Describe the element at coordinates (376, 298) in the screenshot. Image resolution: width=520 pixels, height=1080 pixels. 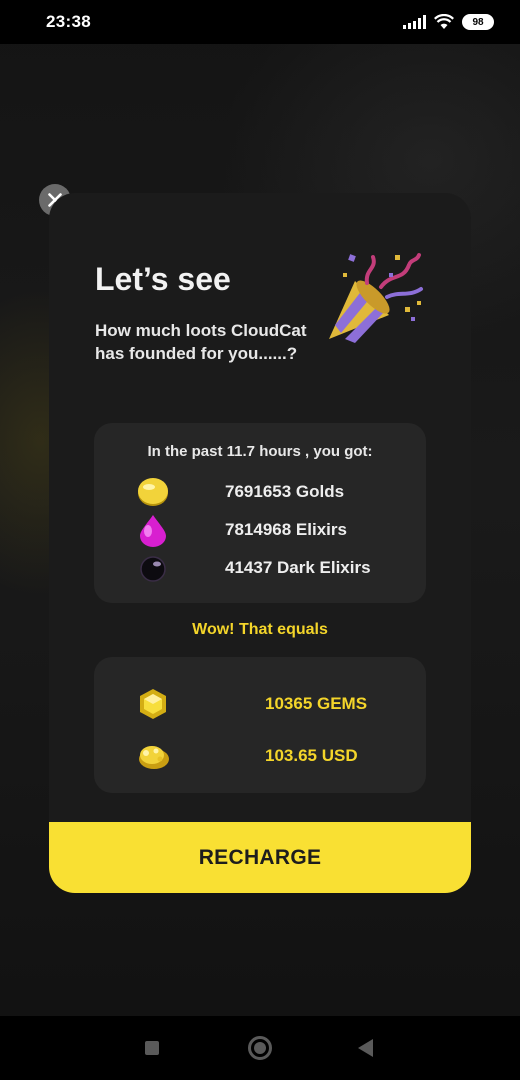
I see `party-popper-icon` at that location.